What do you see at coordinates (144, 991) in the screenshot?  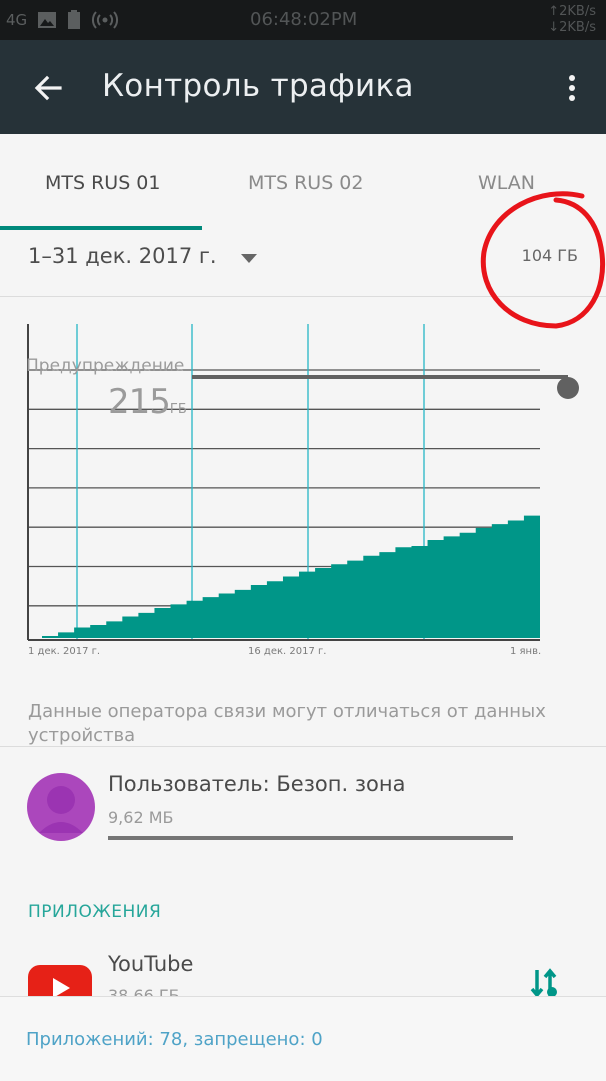 I see `app-size: 38,66 ГБ` at bounding box center [144, 991].